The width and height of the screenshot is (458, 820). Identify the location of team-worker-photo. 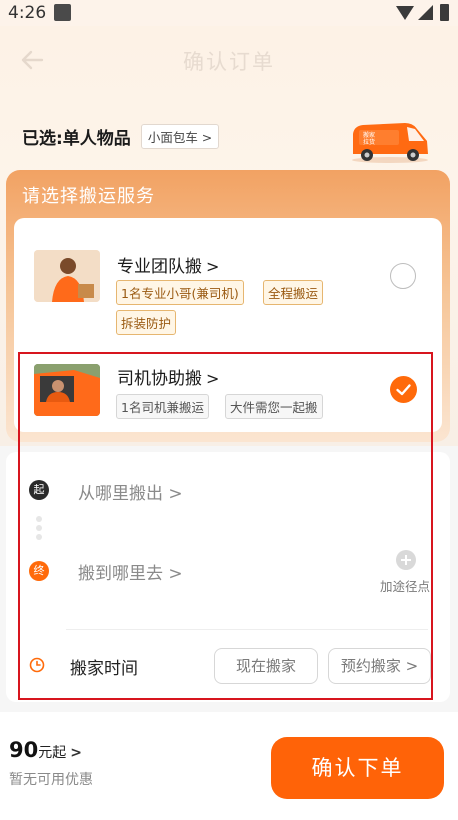
(67, 276).